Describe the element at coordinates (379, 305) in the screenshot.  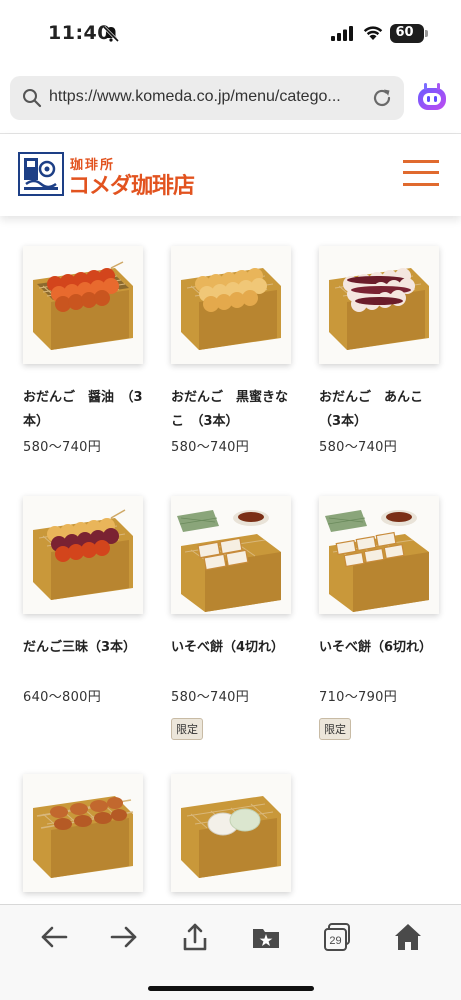
I see `product-image-dango-anko` at that location.